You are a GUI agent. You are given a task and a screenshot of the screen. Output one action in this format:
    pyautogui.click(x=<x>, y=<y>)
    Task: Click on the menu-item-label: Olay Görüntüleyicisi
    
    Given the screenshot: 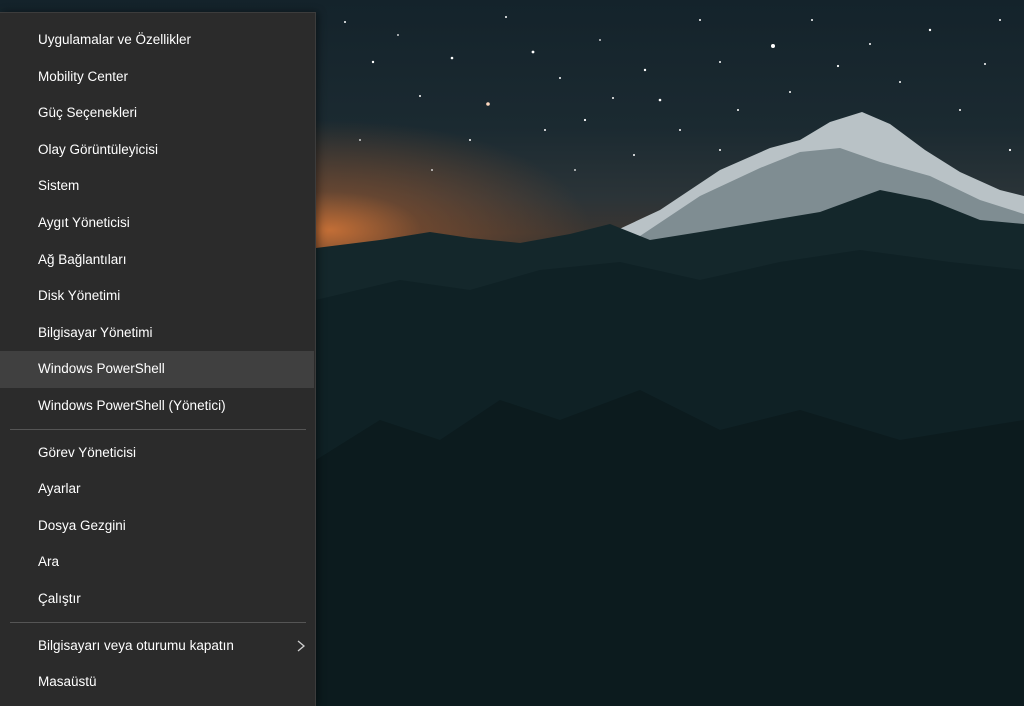 What is the action you would take?
    pyautogui.click(x=98, y=149)
    